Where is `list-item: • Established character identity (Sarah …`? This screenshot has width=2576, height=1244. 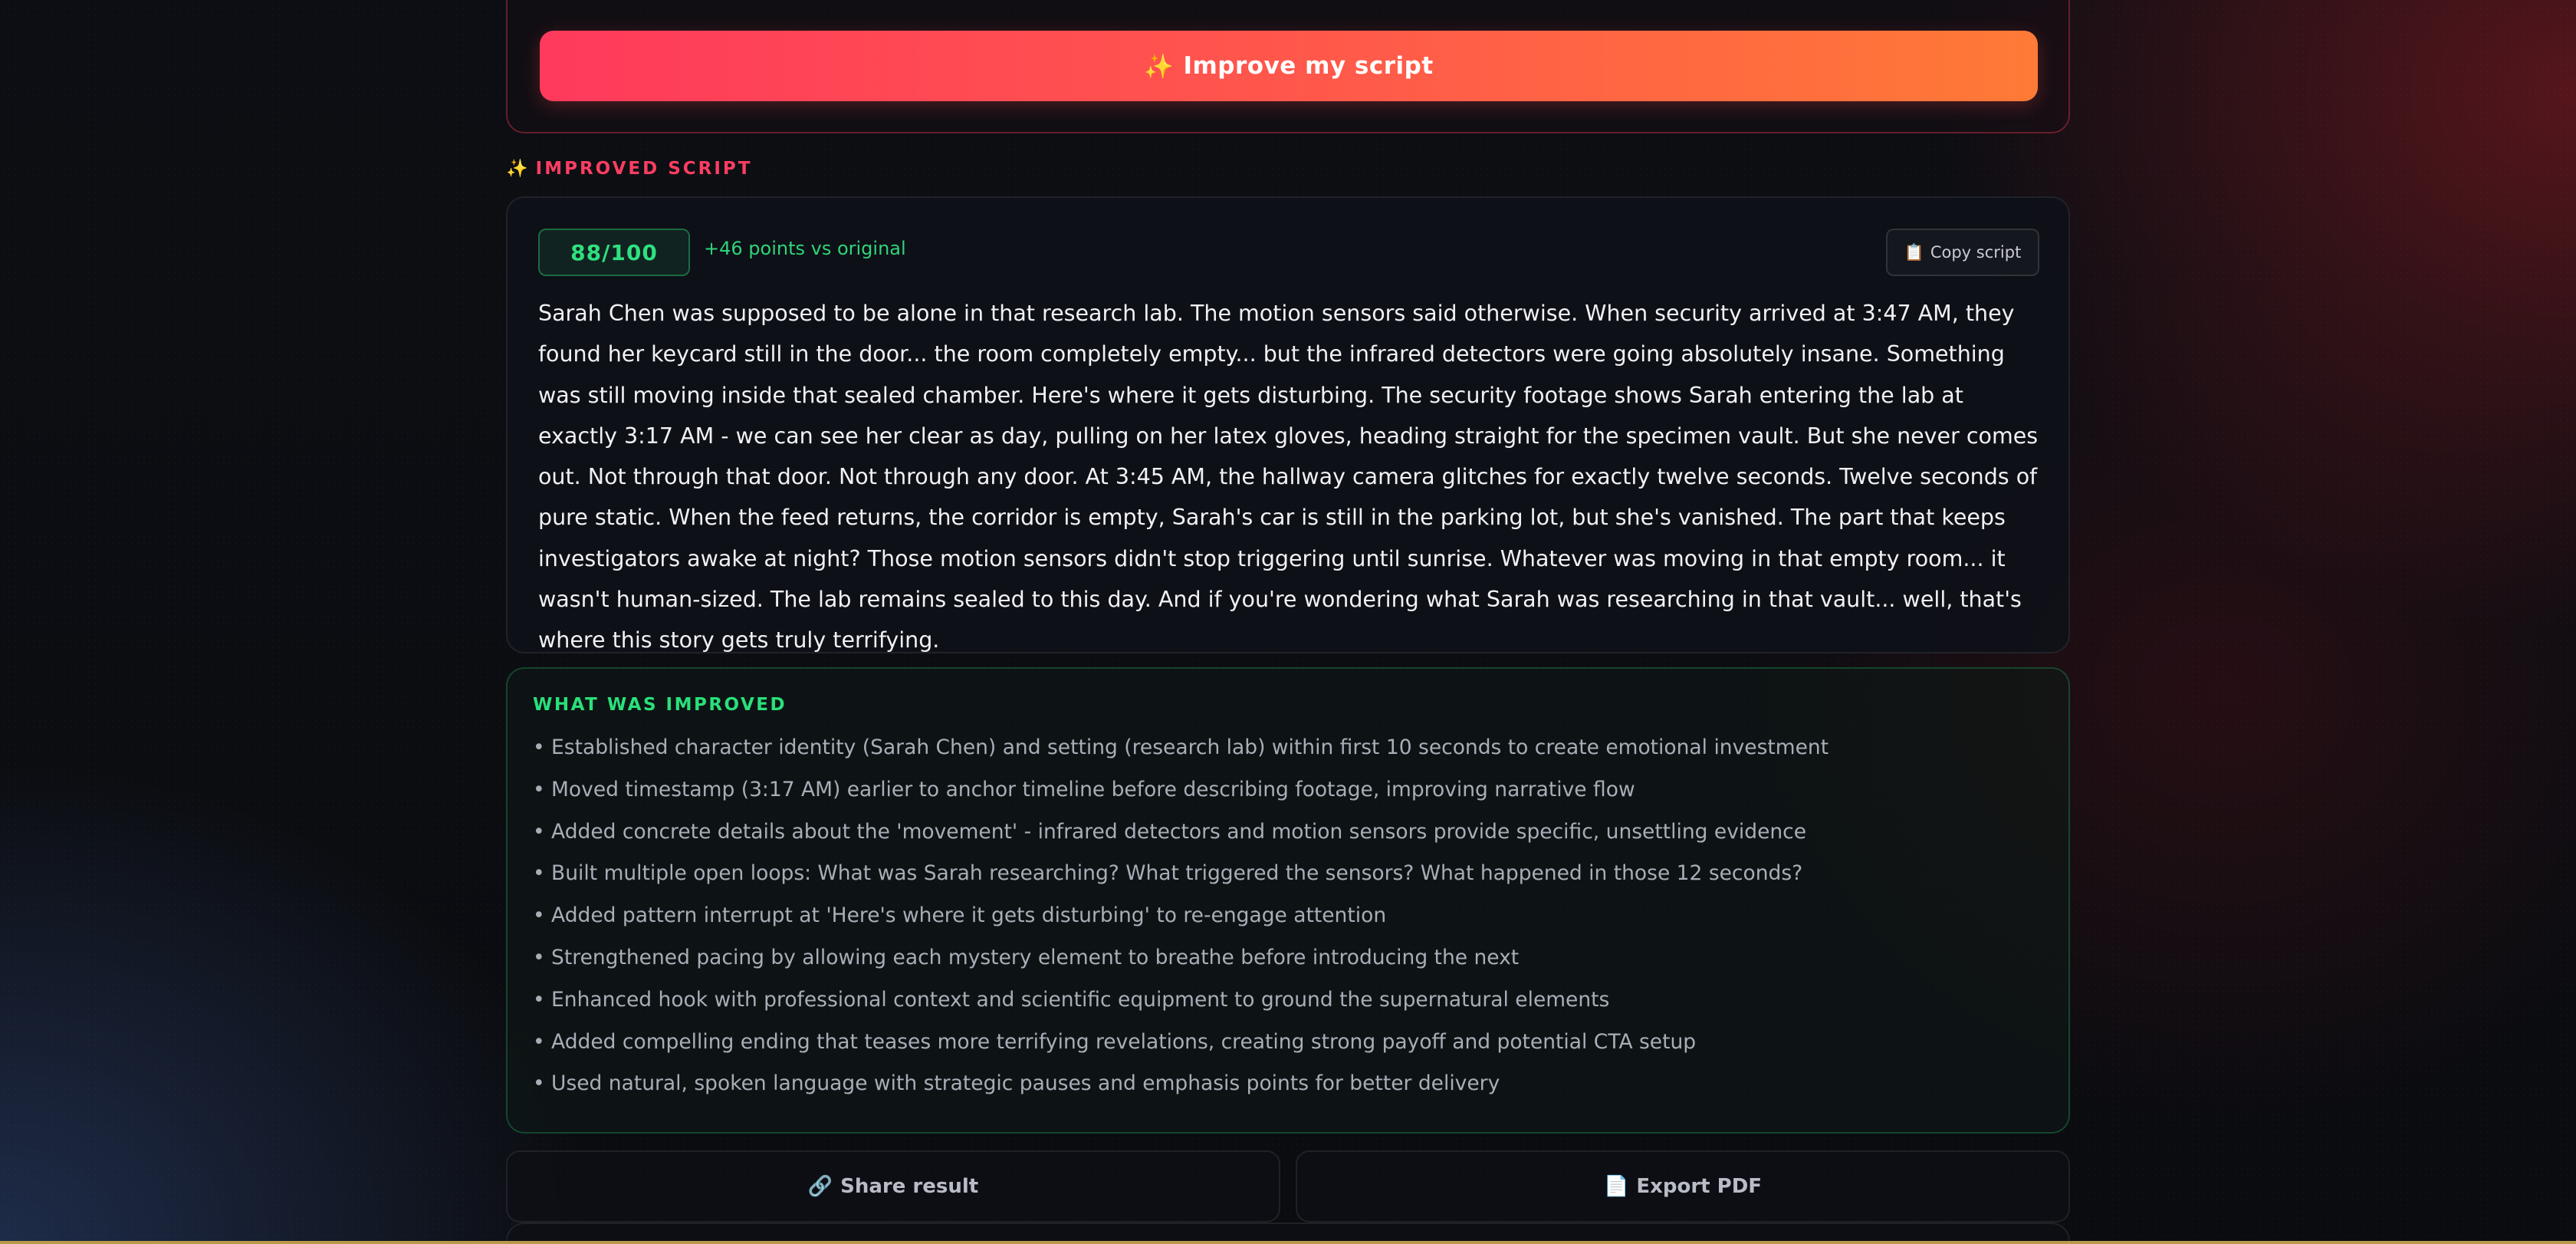
list-item: • Established character identity (Sarah … is located at coordinates (1181, 747).